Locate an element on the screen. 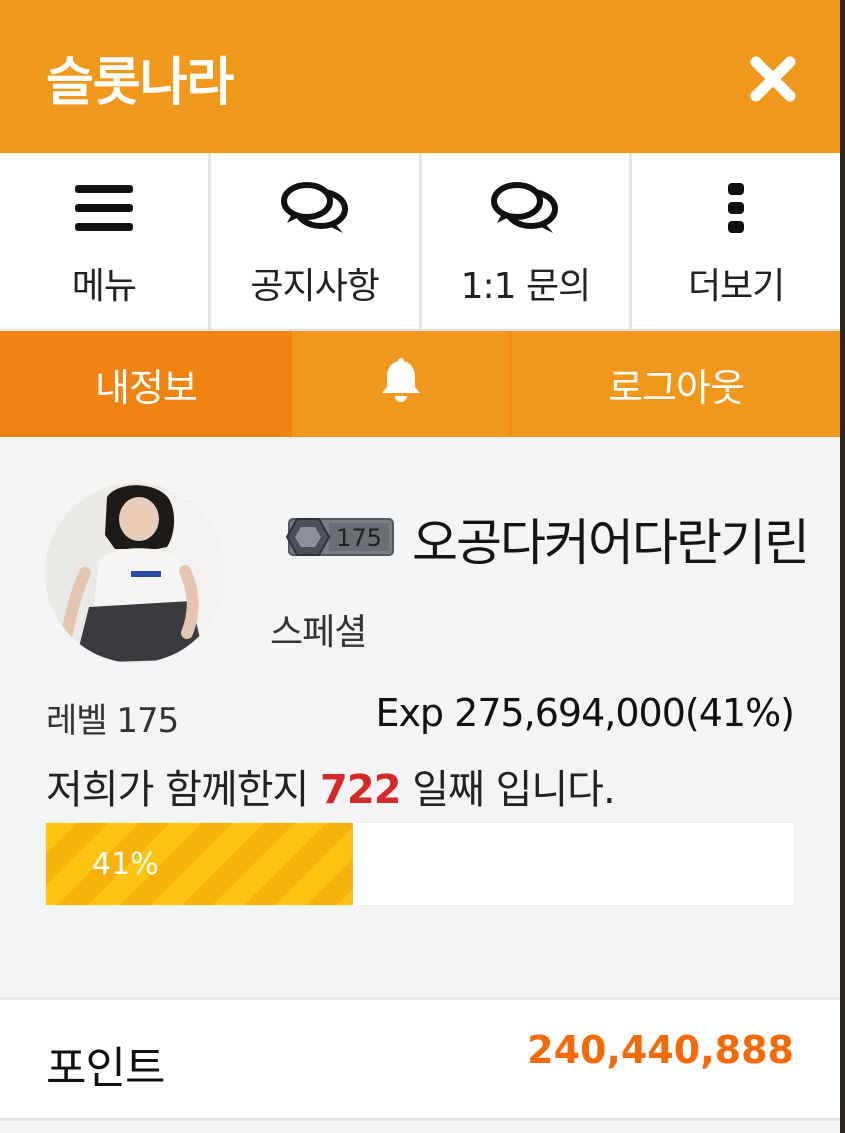  avatar is located at coordinates (135, 573).